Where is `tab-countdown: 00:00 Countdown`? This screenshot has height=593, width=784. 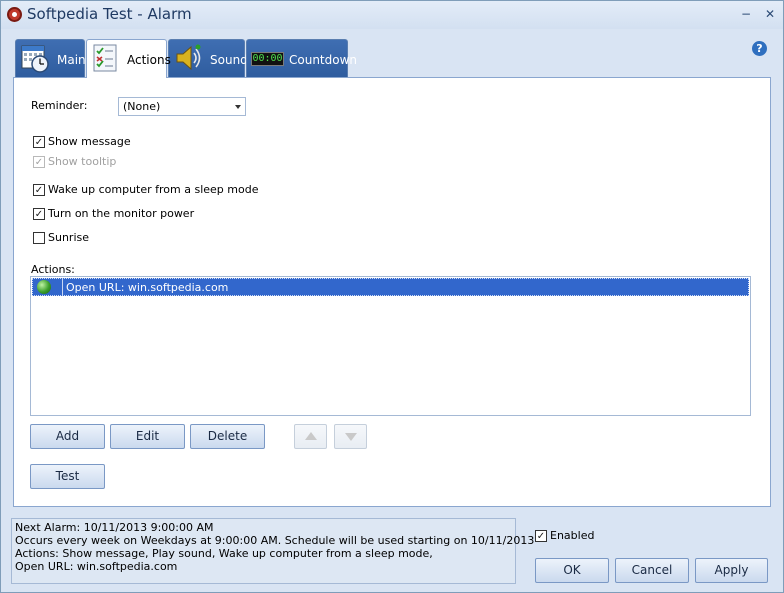 tab-countdown: 00:00 Countdown is located at coordinates (301, 58).